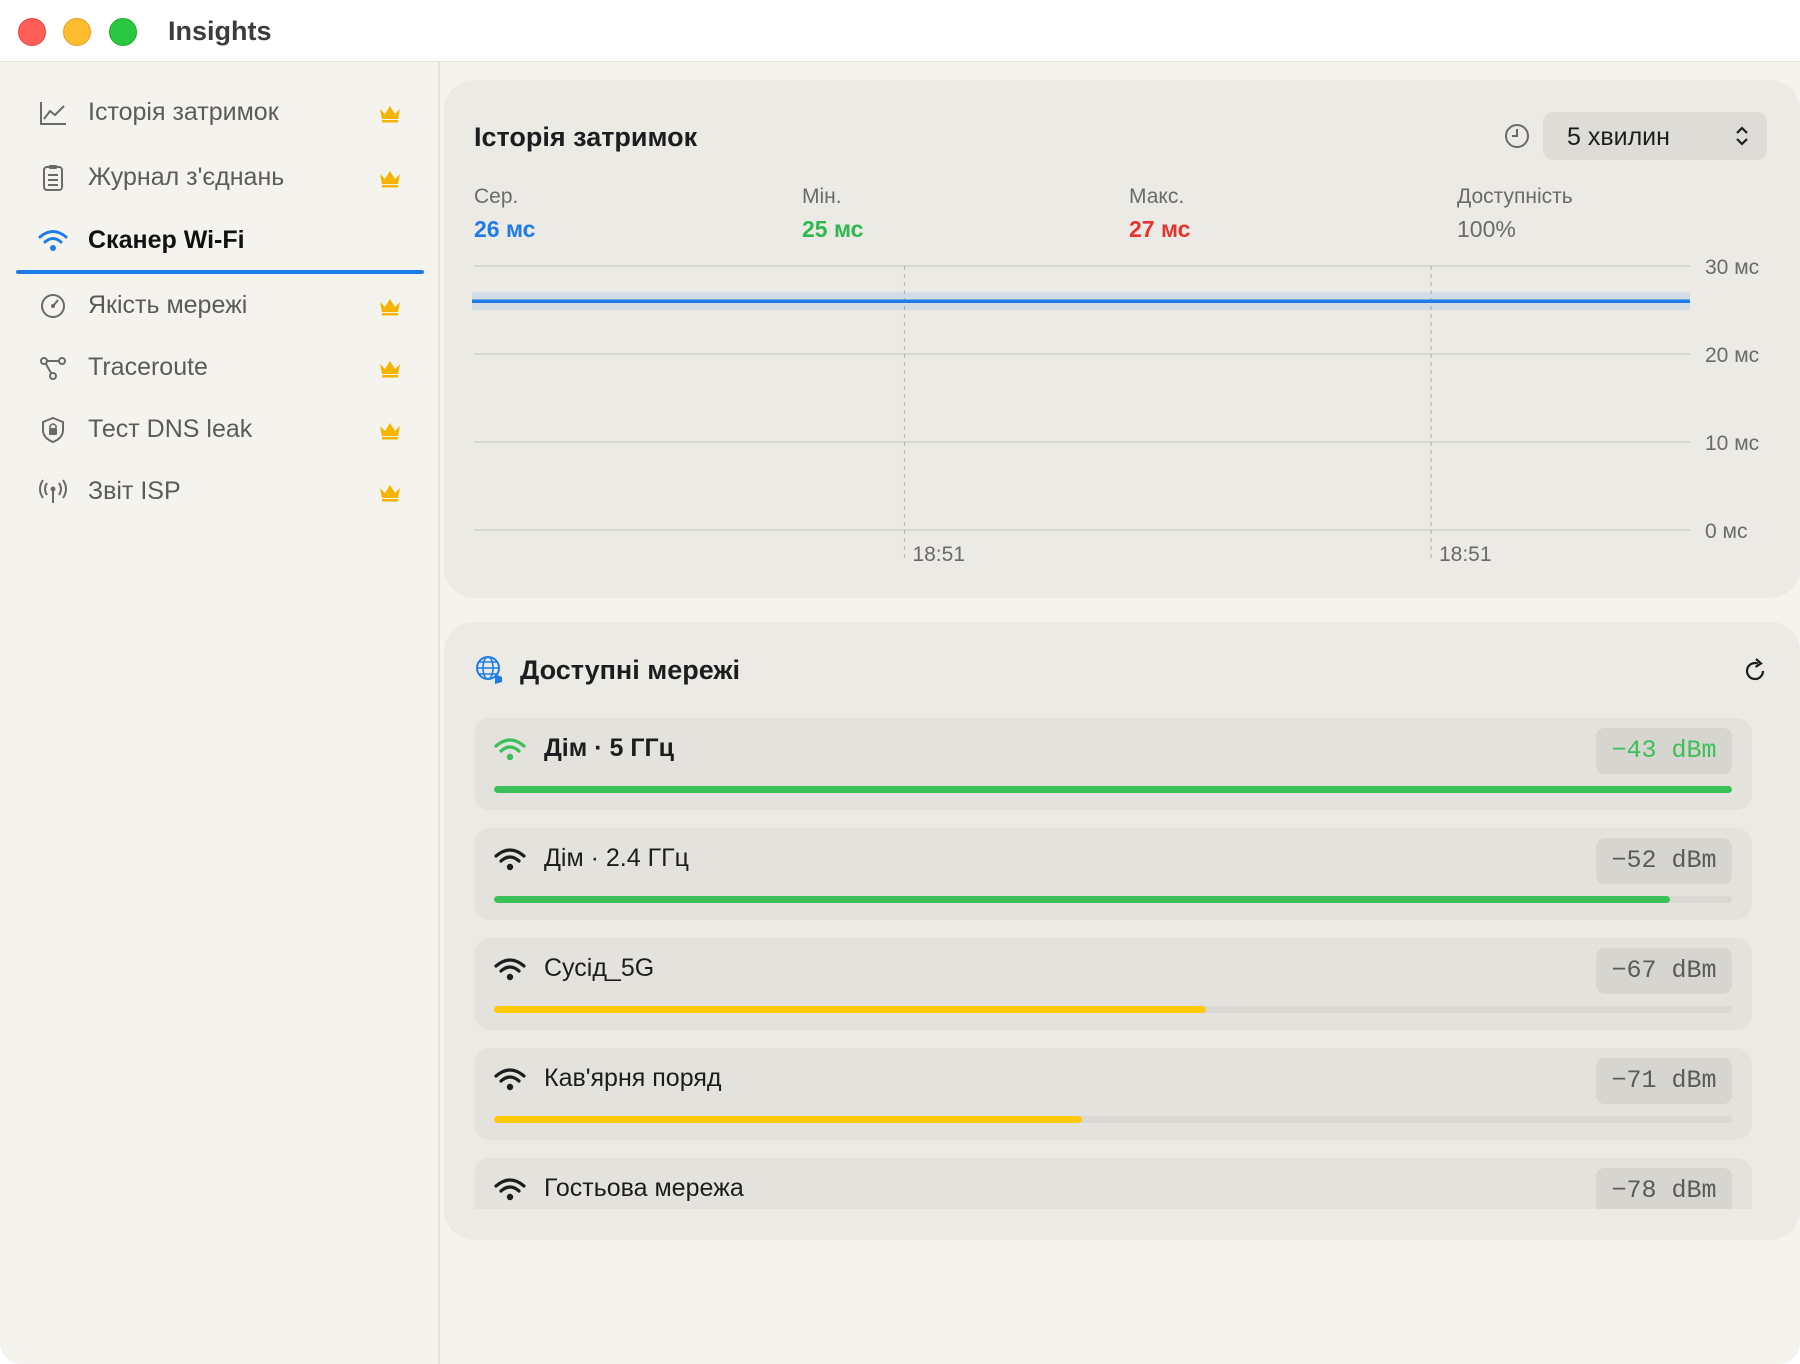 The image size is (1800, 1364). I want to click on network-row: Кав'ярня поряд −71 dBm, so click(1113, 1094).